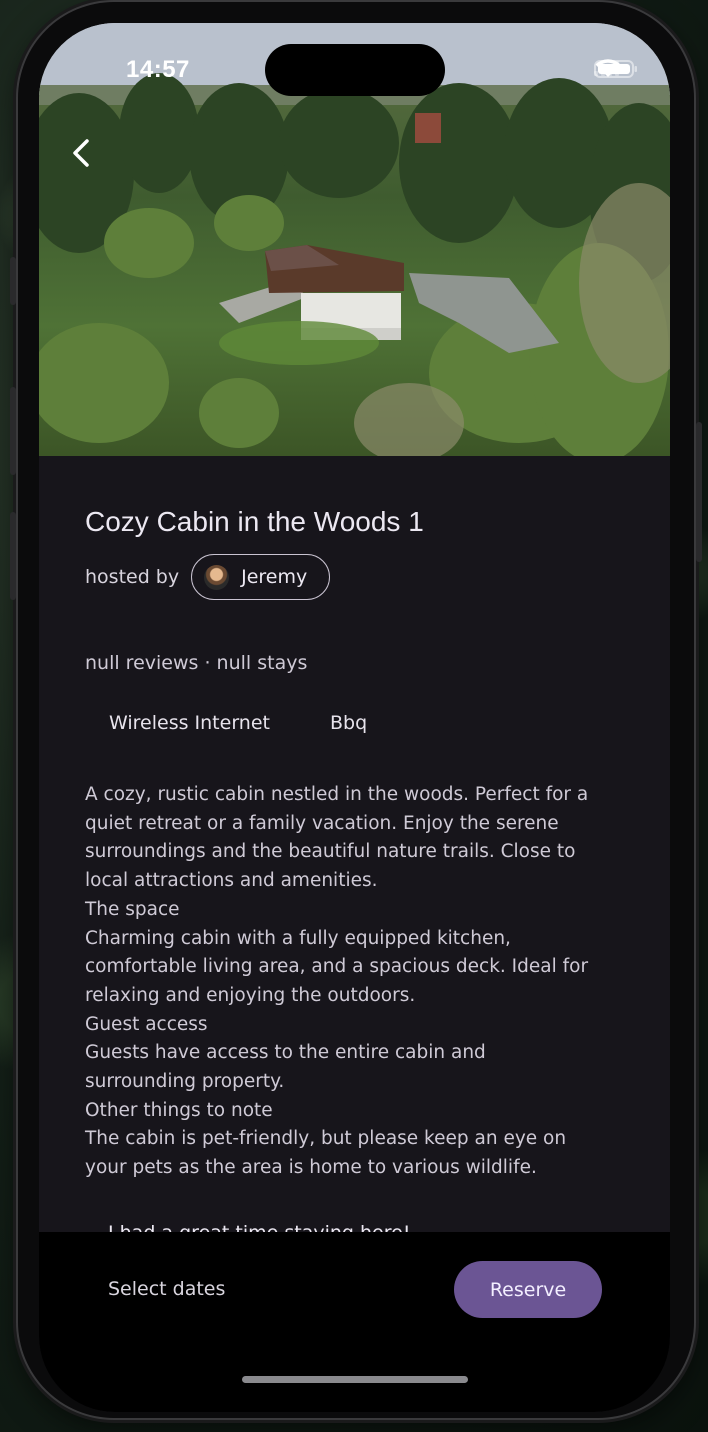 The image size is (708, 1432). I want to click on description-heading: Other things to note, so click(179, 1110).